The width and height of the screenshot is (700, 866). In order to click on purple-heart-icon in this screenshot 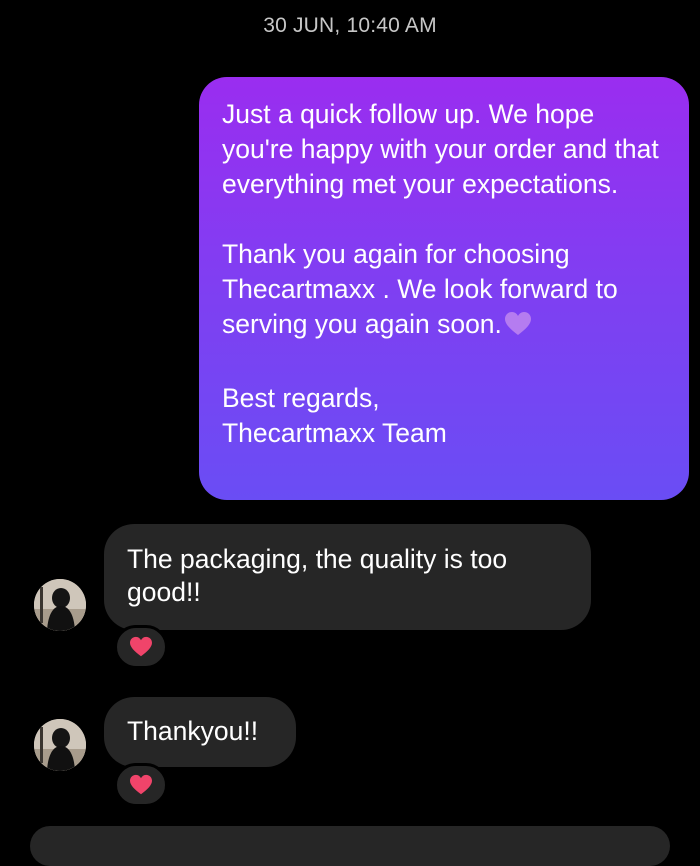, I will do `click(518, 328)`.